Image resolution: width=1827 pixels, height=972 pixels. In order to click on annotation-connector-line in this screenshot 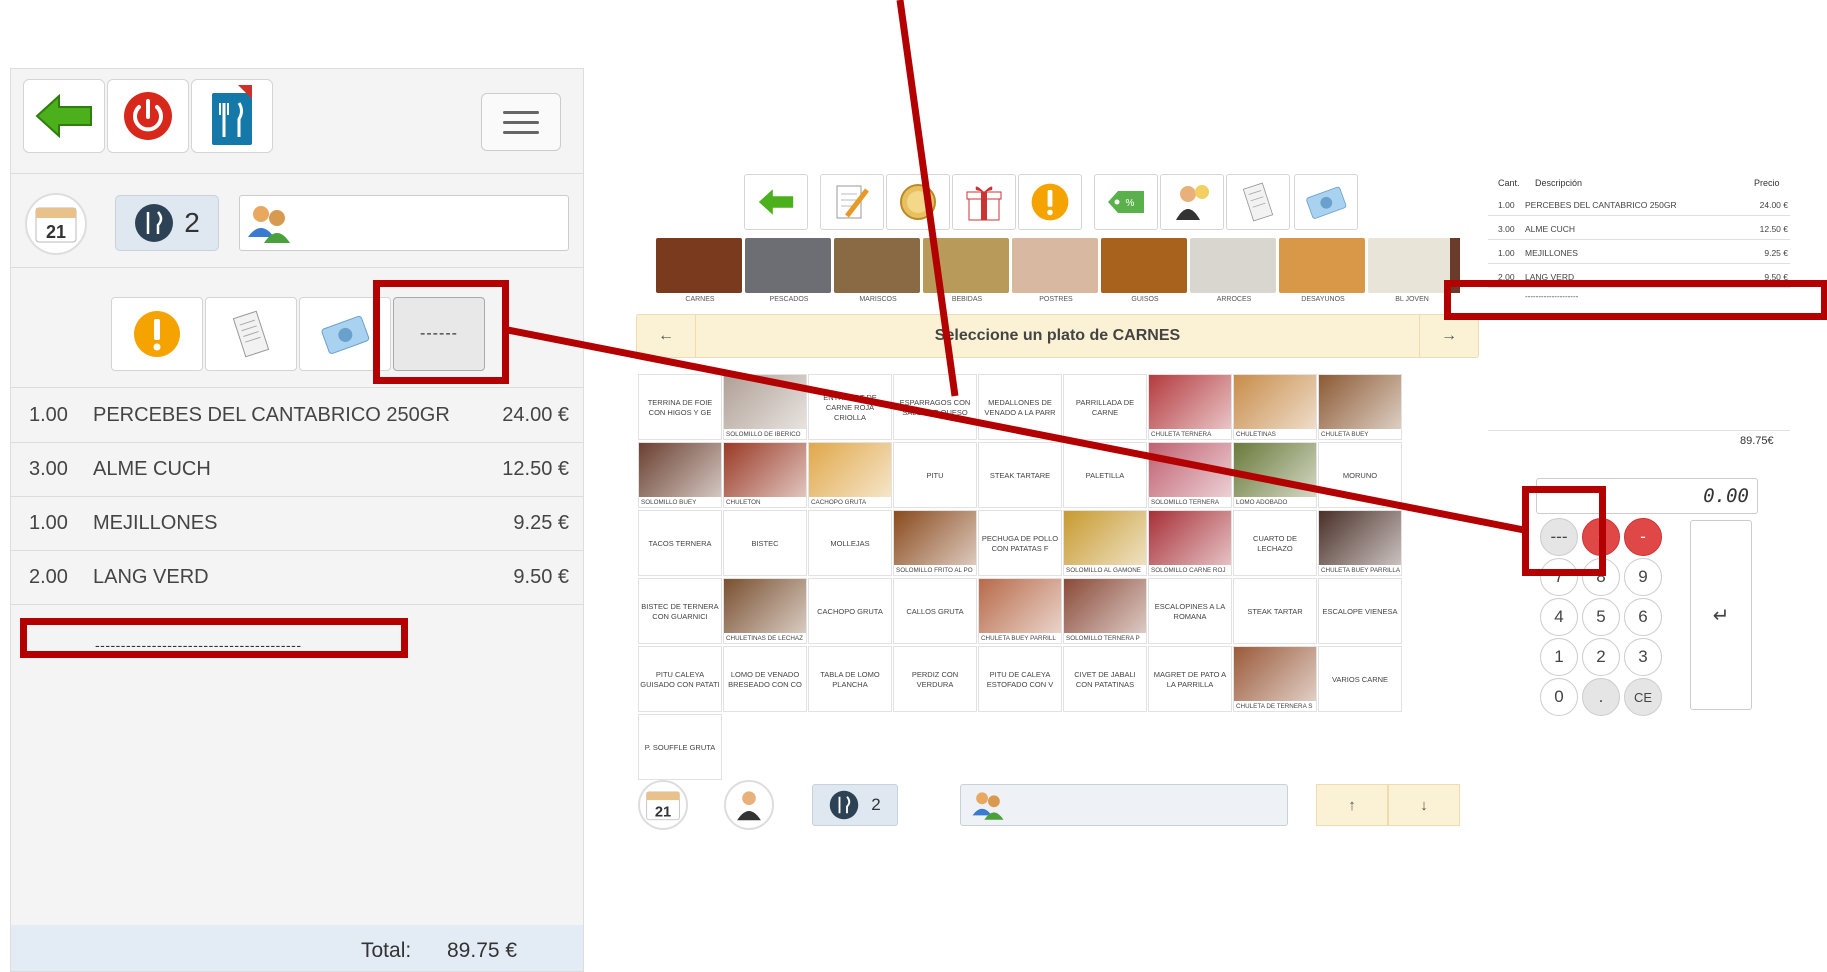, I will do `click(1016, 430)`.